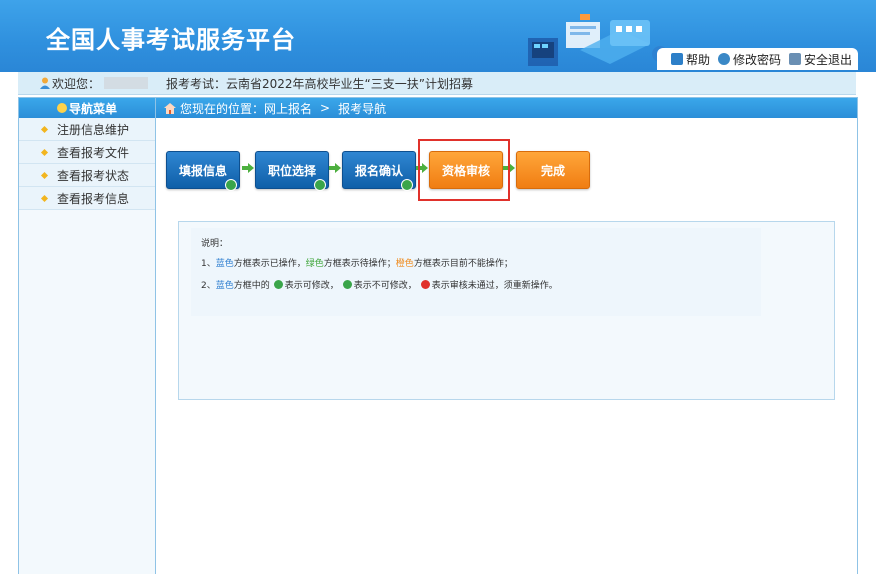 The width and height of the screenshot is (876, 574). Describe the element at coordinates (87, 129) in the screenshot. I see `sidebar-item-registration-info: 注册信息维护` at that location.